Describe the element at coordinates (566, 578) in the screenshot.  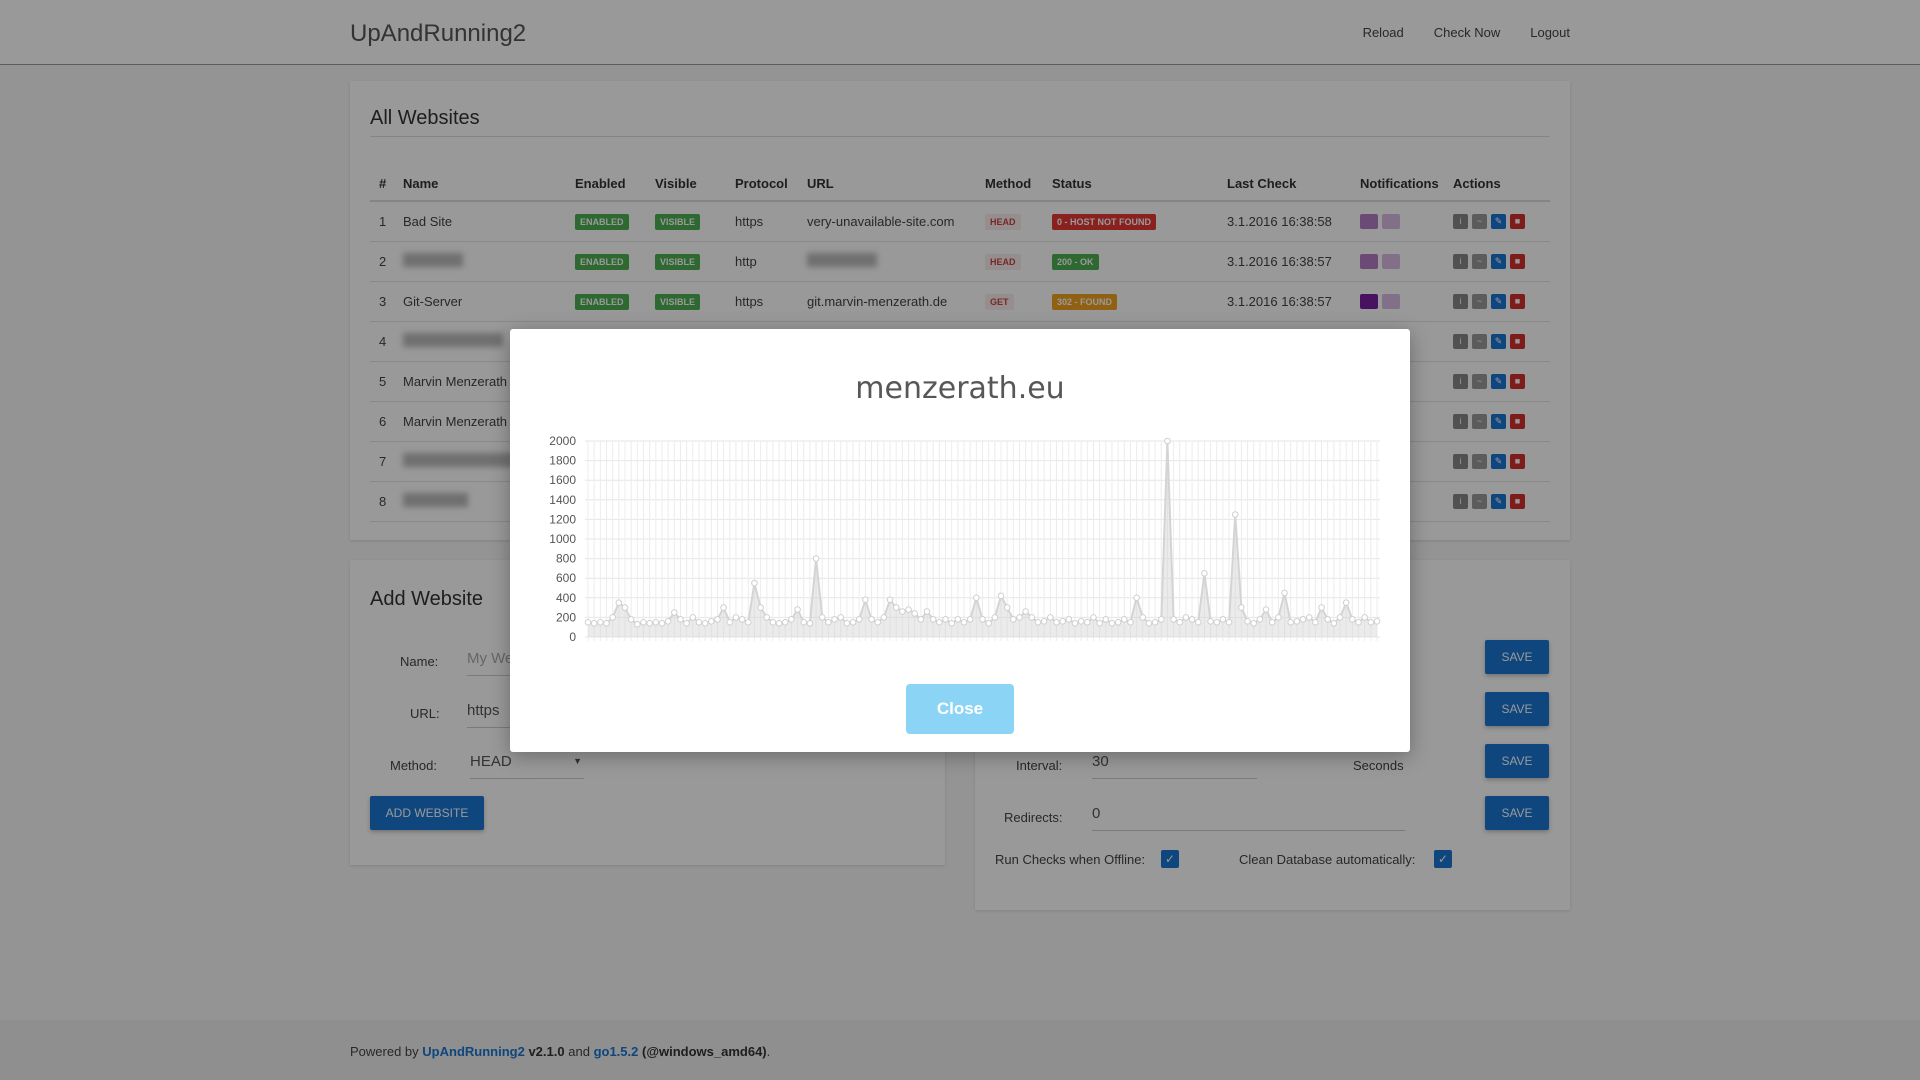
I see `y-tick-label: 600` at that location.